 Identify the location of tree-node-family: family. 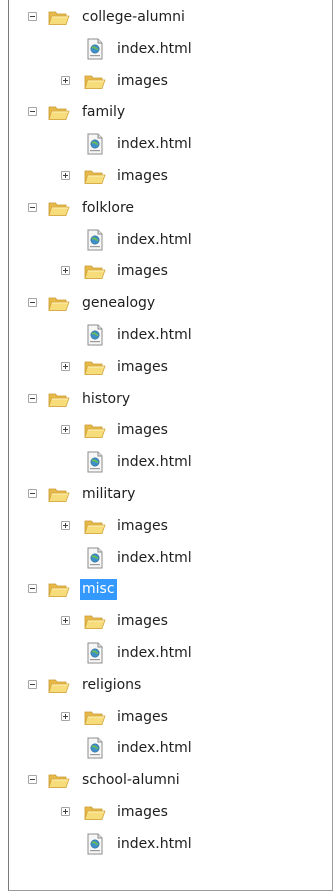
(170, 112).